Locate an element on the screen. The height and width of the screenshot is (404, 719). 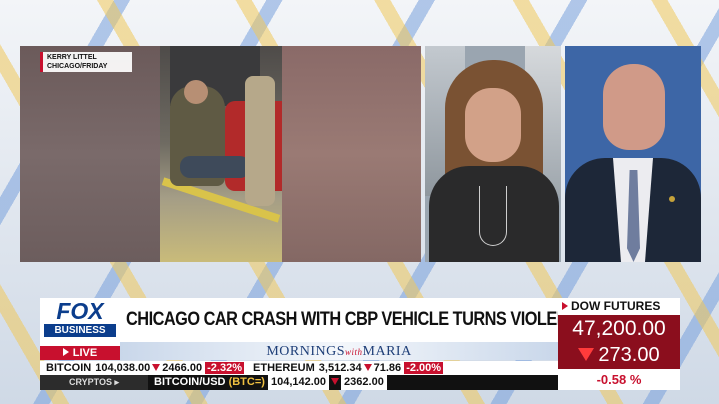
standing-agent is located at coordinates (260, 141).